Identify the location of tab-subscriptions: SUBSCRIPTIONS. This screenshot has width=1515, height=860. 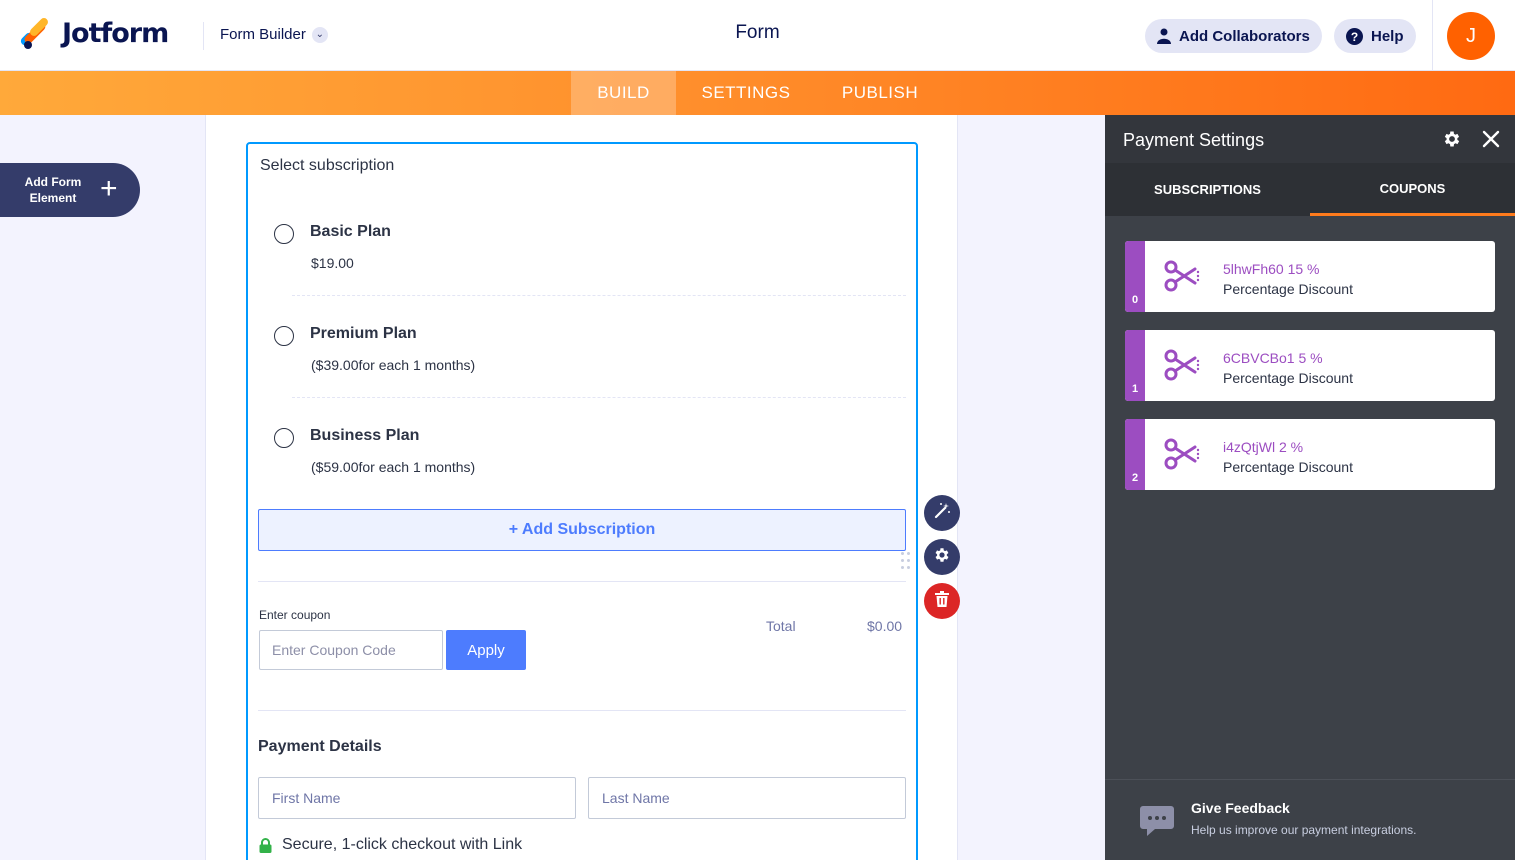
(1207, 189).